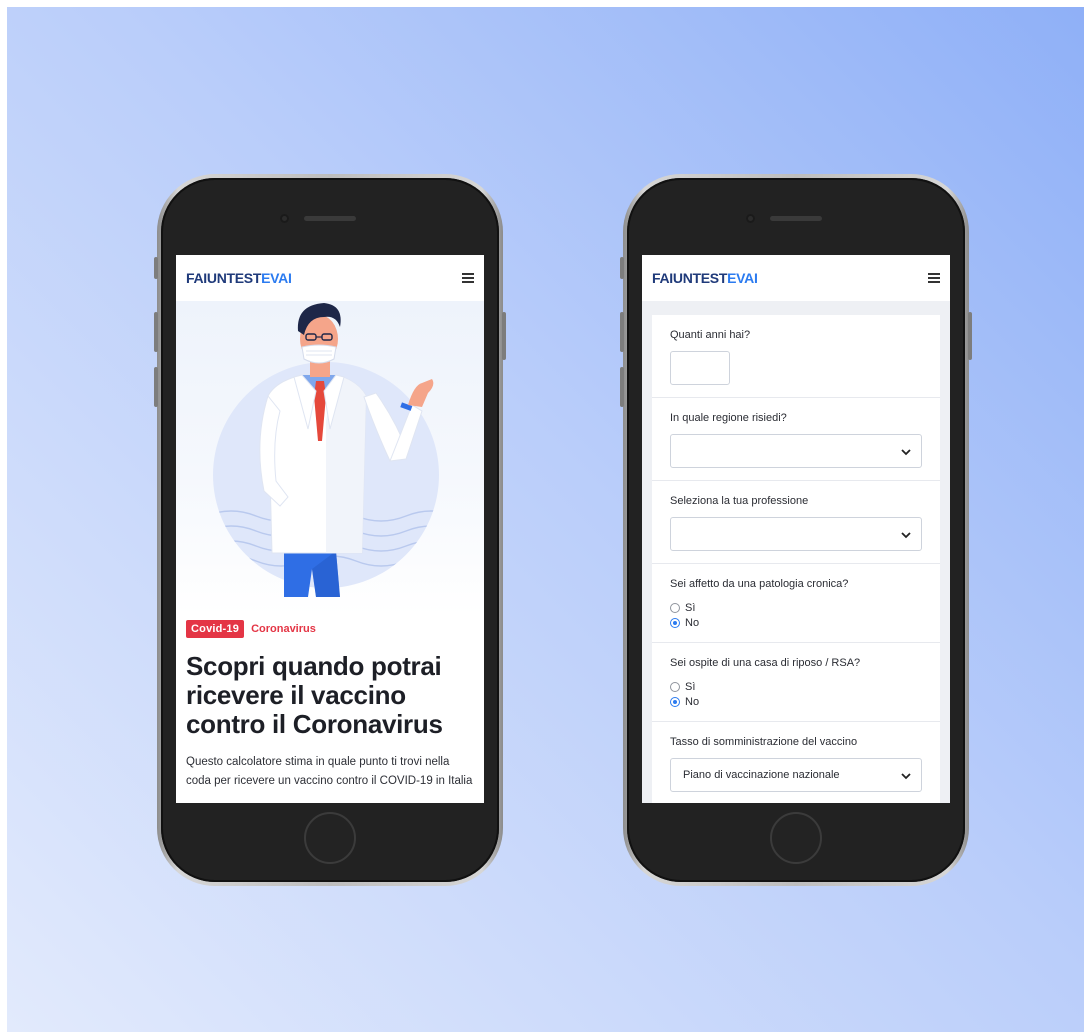 This screenshot has width=1084, height=1032. I want to click on rsa-label: Sei ospite di una casa di riposo / RSA?, so click(765, 663).